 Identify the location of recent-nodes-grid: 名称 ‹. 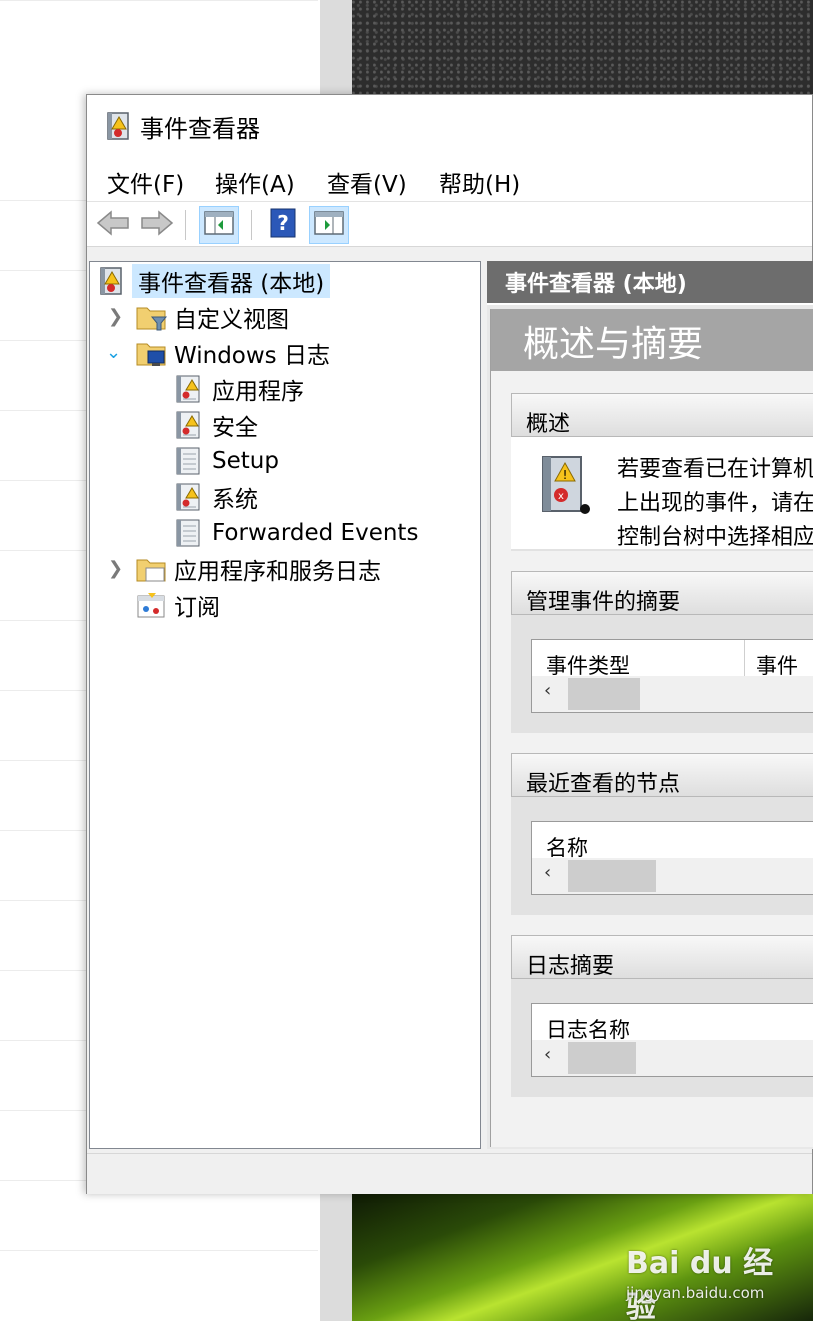
(672, 858).